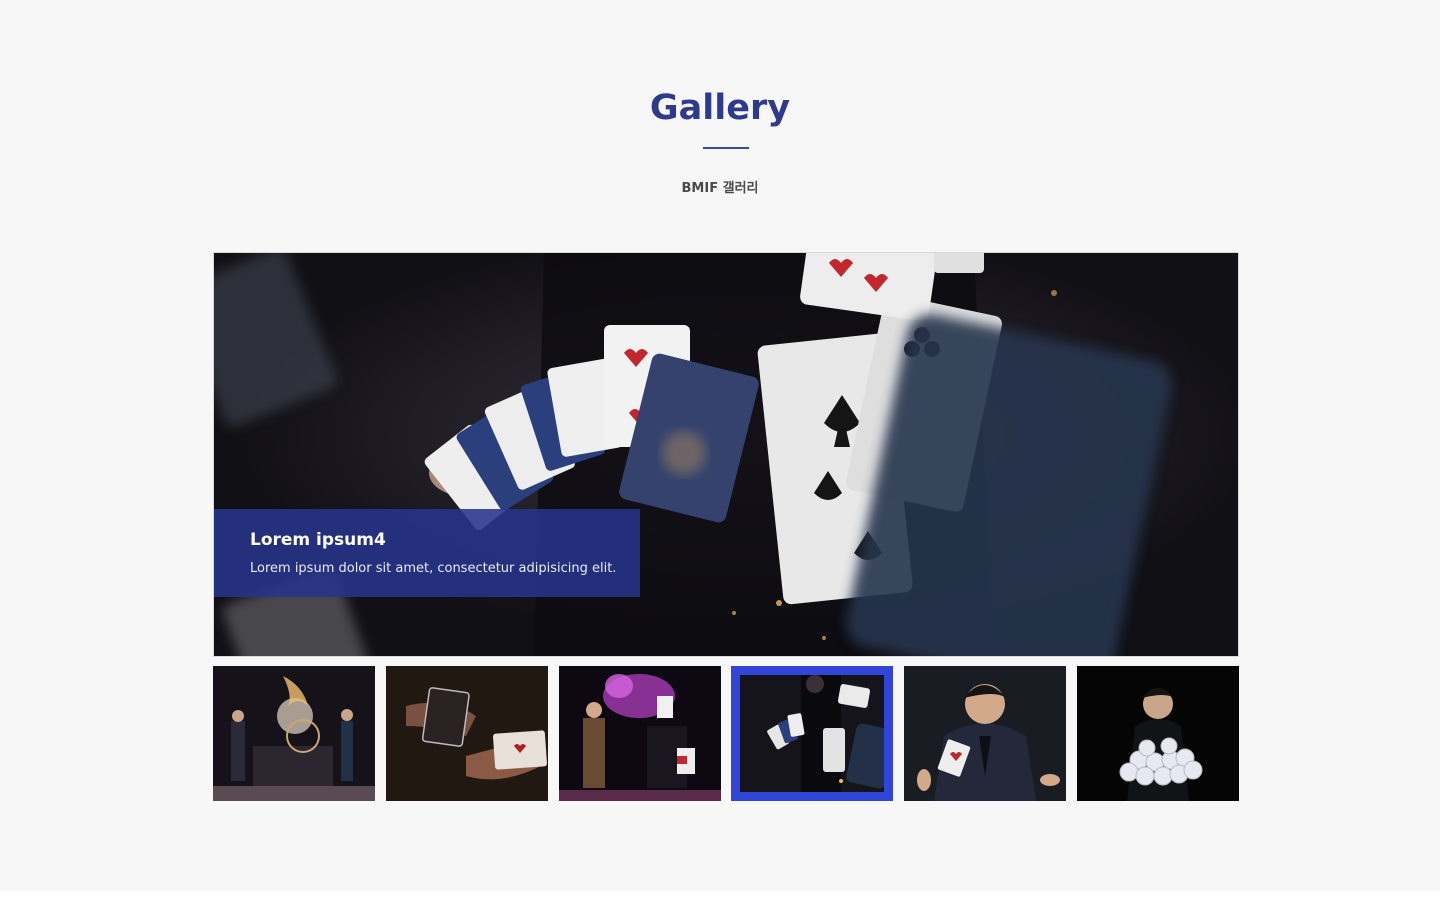  I want to click on section-title: Gallery, so click(720, 108).